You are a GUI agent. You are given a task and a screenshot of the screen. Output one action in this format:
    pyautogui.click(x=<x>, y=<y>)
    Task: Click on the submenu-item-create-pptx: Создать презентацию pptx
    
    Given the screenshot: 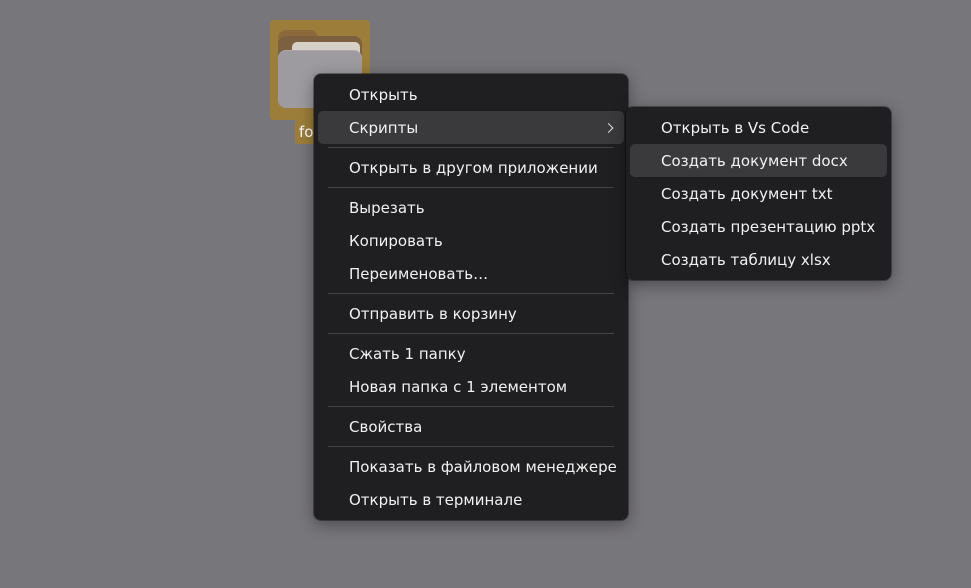 What is the action you would take?
    pyautogui.click(x=758, y=226)
    